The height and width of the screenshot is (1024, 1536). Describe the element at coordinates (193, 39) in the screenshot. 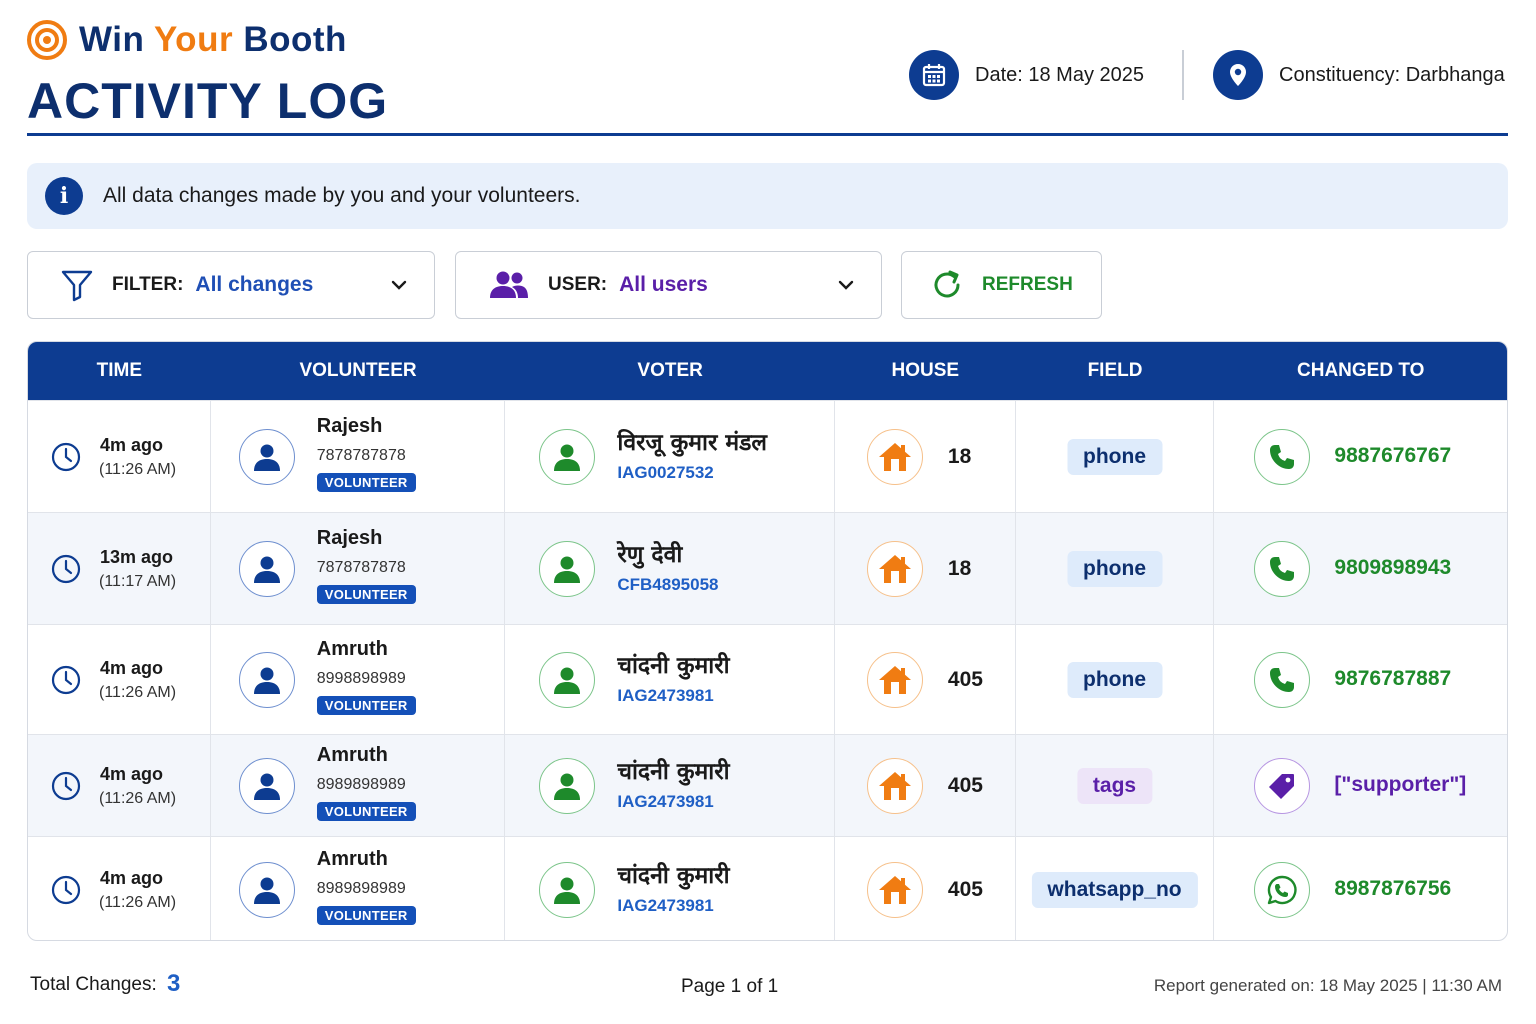

I see `brand-word-2: Your` at that location.